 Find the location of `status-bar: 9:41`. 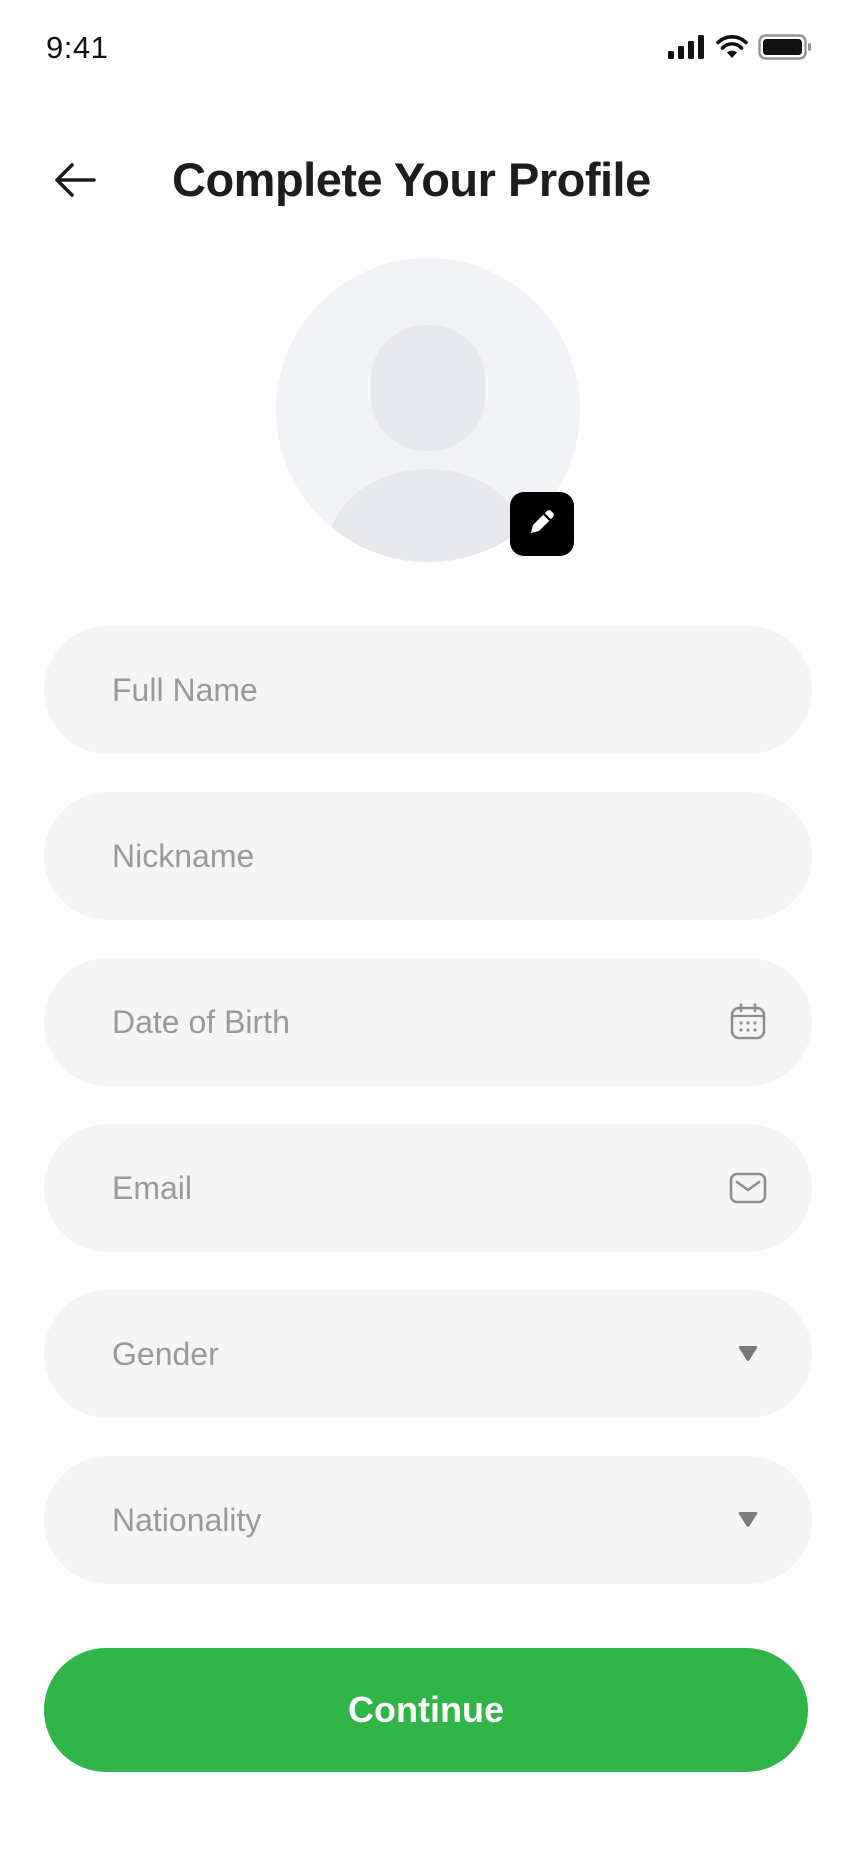

status-bar: 9:41 is located at coordinates (428, 50).